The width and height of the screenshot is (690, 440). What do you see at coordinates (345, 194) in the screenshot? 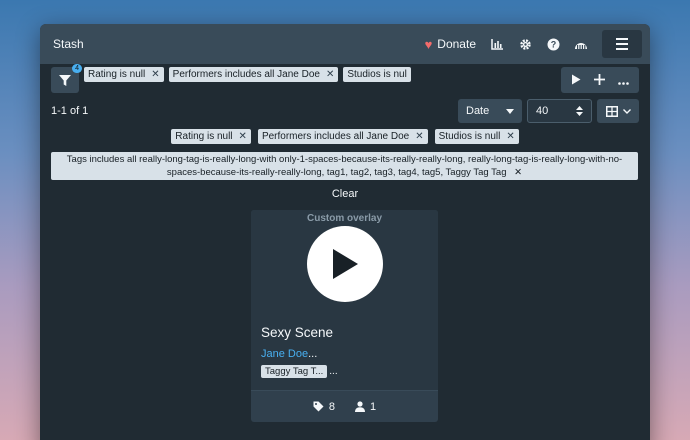
I see `clear-filters-button: Clear` at bounding box center [345, 194].